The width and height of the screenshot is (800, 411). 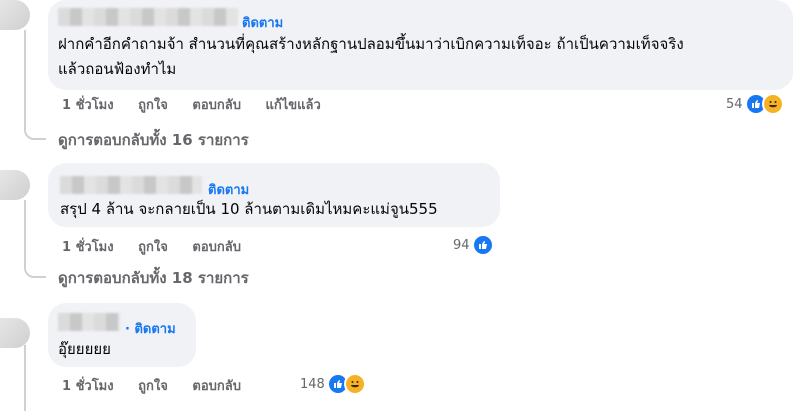 I want to click on comment-bubble: · ติดตาม อุ๊ยยยยย, so click(x=122, y=335).